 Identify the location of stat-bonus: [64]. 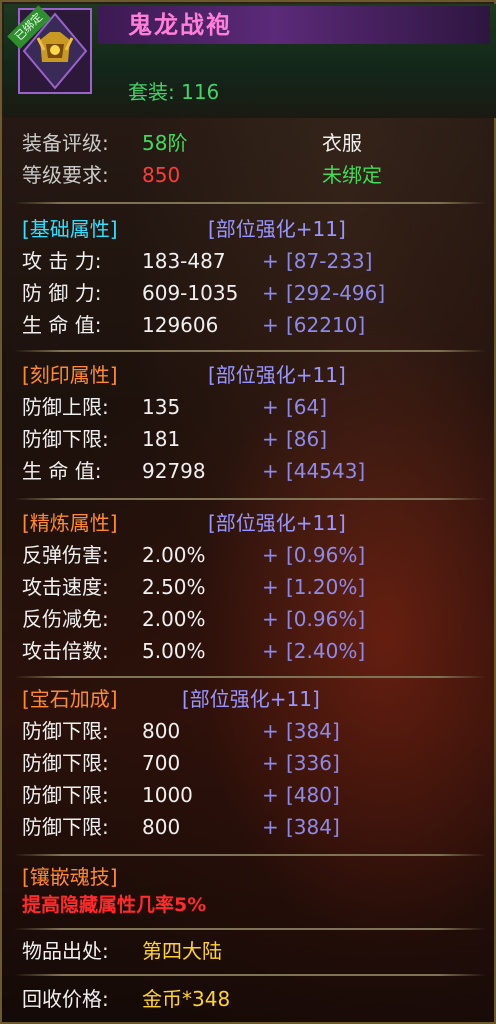
(307, 407).